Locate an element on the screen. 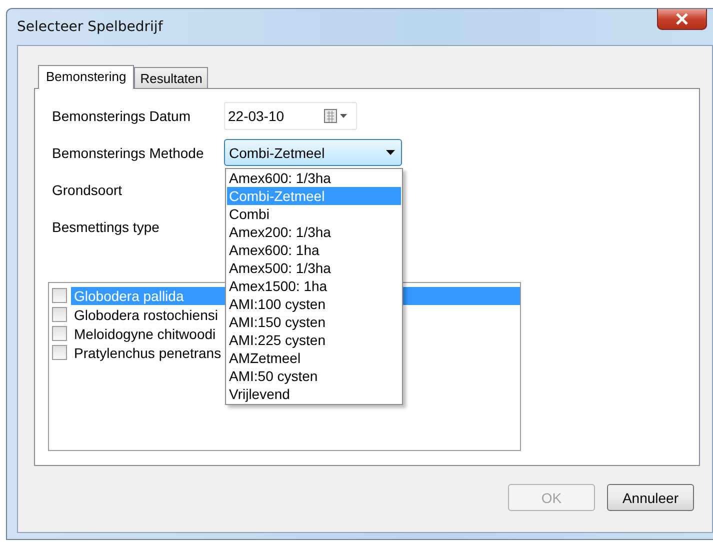  field-label: Grondsoort is located at coordinates (88, 190).